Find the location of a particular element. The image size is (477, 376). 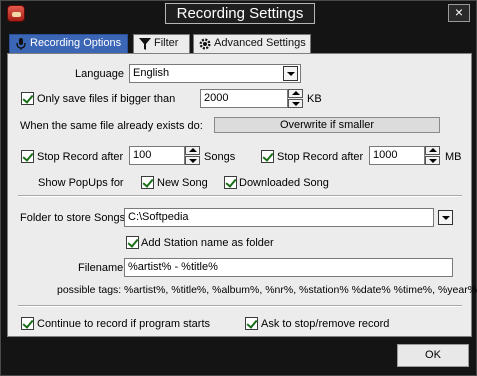

window-title: Recording Settings is located at coordinates (240, 13).